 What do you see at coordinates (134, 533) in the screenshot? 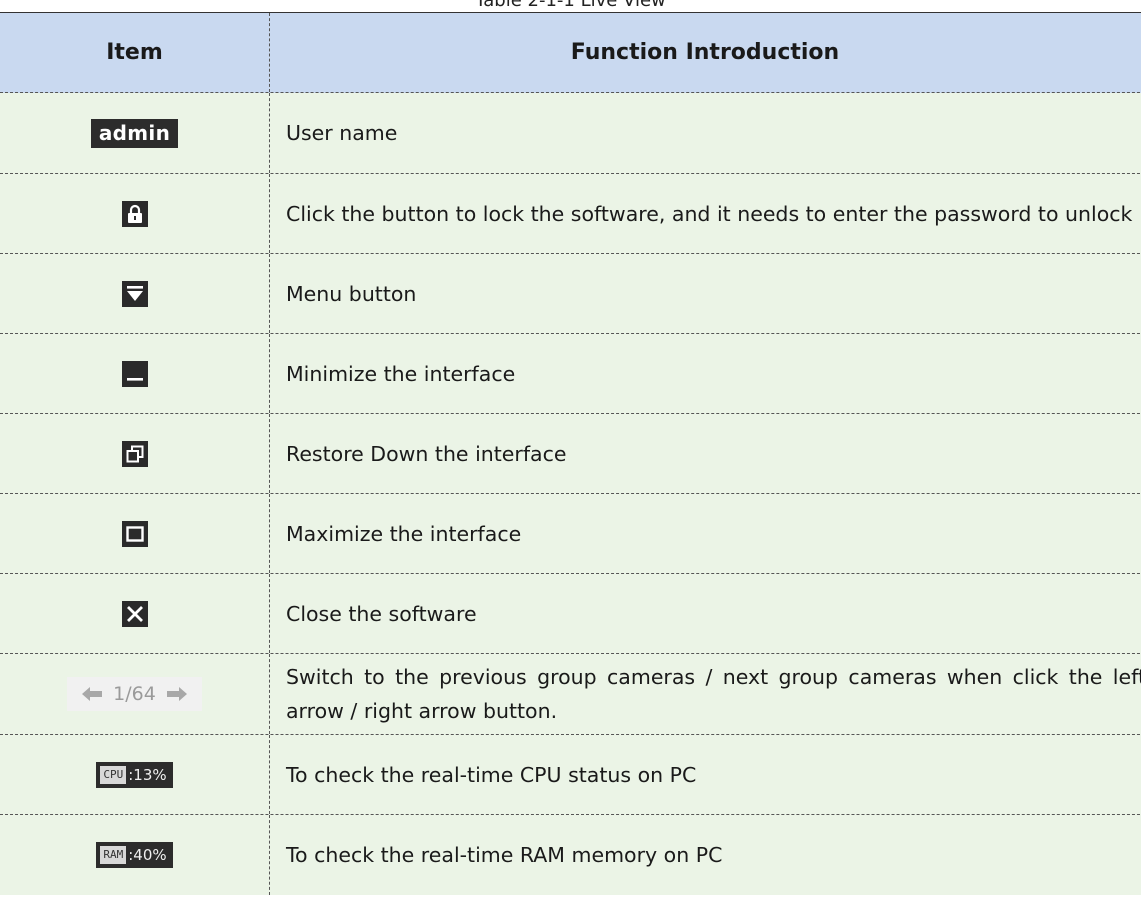
I see `maximize-icon` at bounding box center [134, 533].